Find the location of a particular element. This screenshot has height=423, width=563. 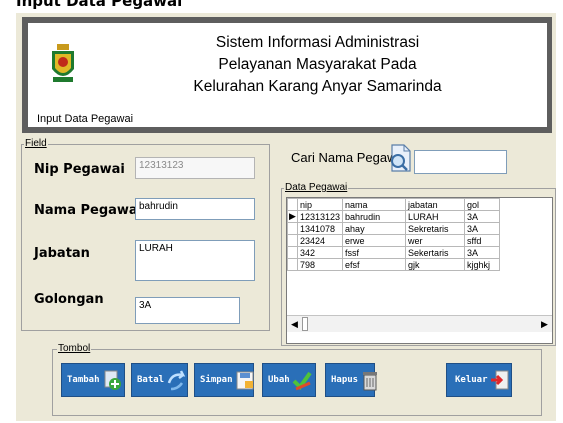

header-title-line-2: Pelayanan Masyarakat Pada is located at coordinates (317, 64).